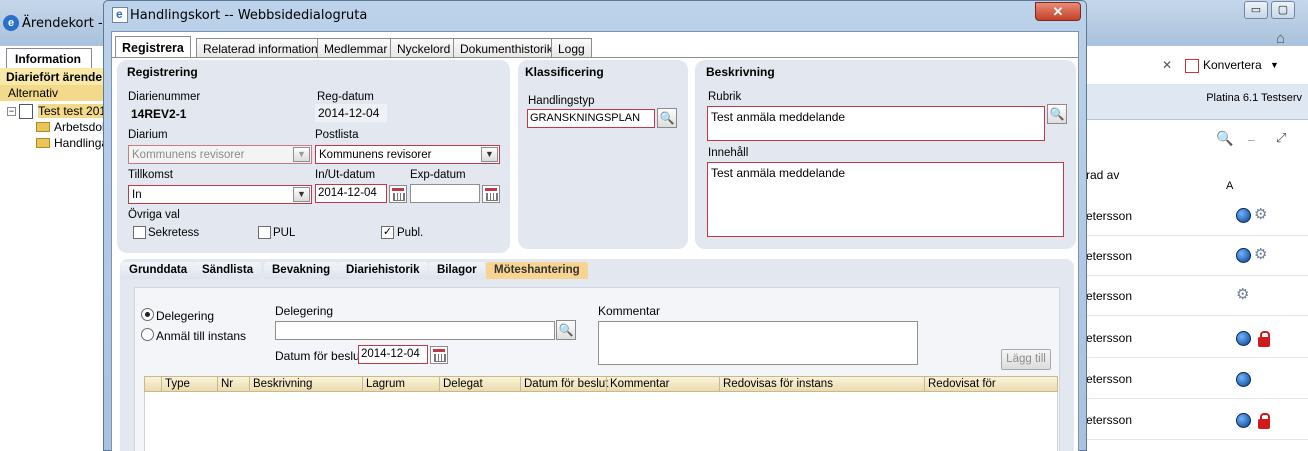 This screenshot has height=451, width=1308. What do you see at coordinates (479, 384) in the screenshot?
I see `column-header-delegat: Delegat` at bounding box center [479, 384].